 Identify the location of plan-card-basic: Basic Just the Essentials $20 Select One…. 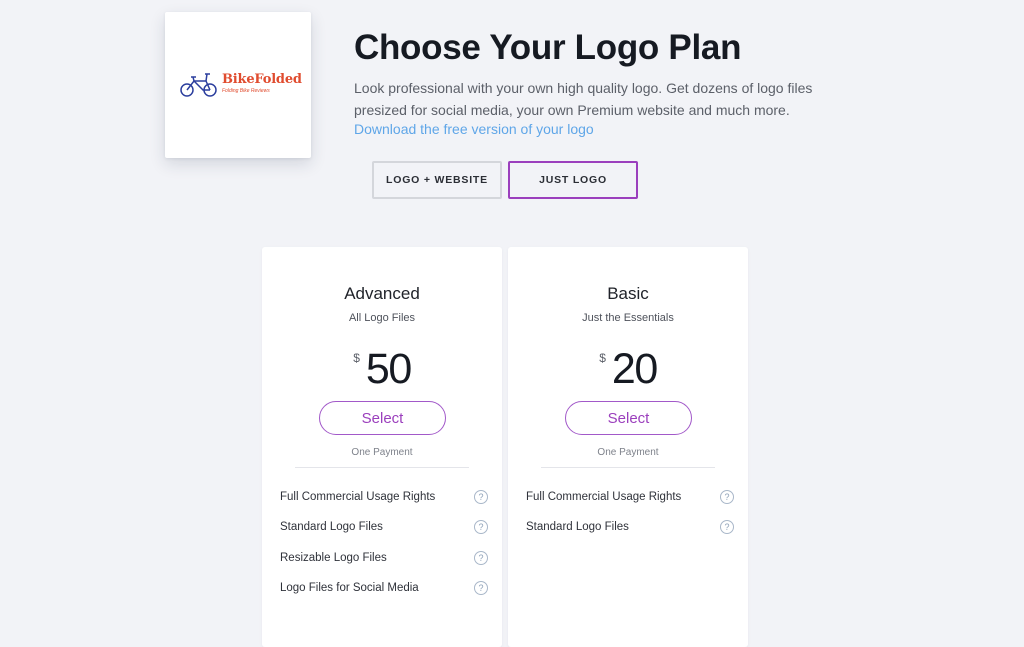
(628, 447).